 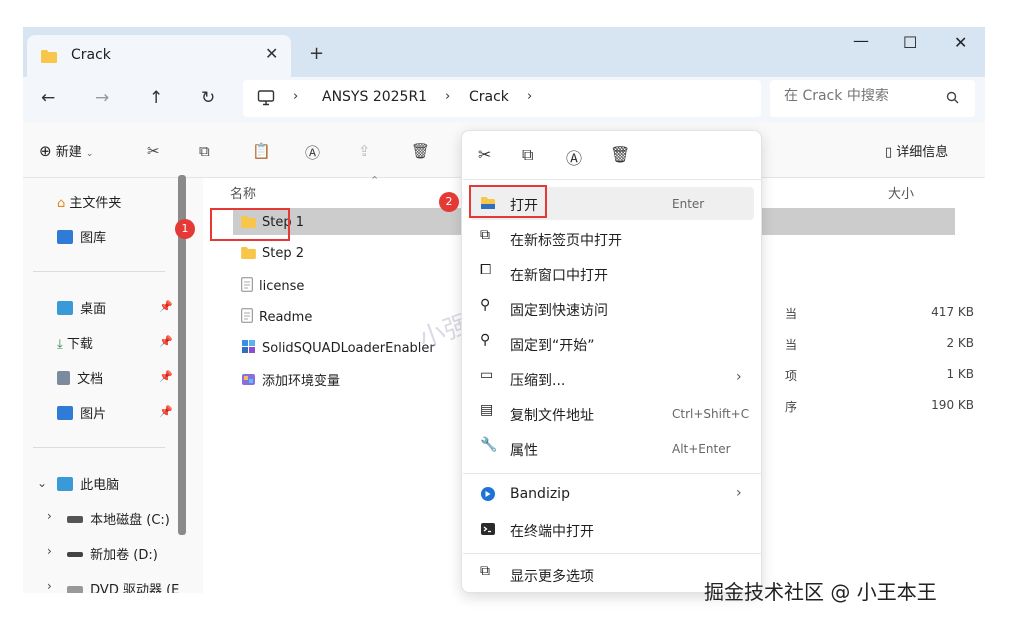 I want to click on file-row-license: license, so click(x=272, y=285).